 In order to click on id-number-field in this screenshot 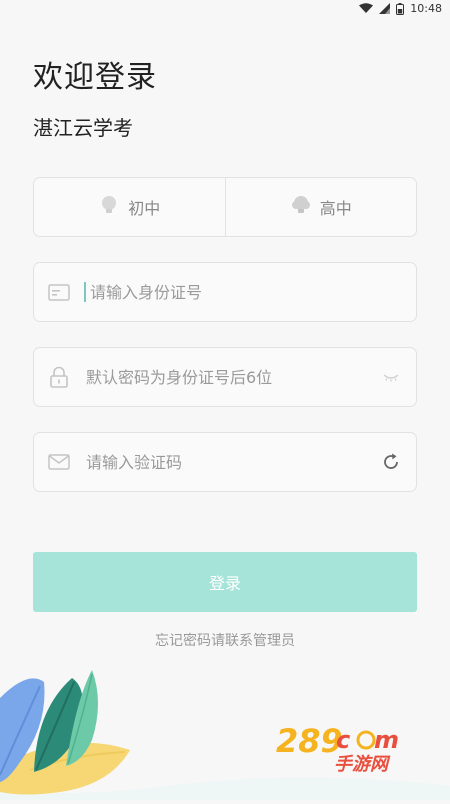, I will do `click(225, 292)`.